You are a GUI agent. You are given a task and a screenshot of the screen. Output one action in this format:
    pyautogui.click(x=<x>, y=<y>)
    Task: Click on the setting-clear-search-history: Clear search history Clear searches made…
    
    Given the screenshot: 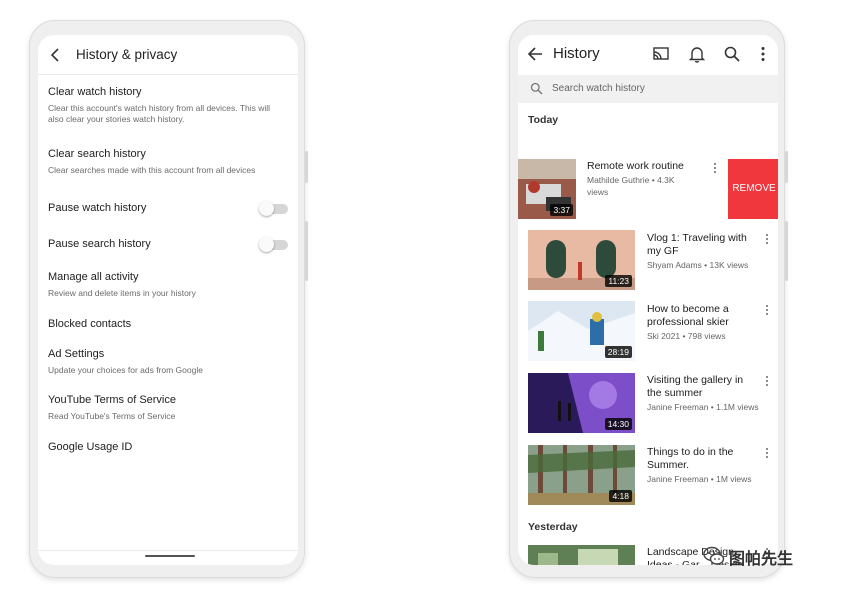 What is the action you would take?
    pyautogui.click(x=168, y=161)
    